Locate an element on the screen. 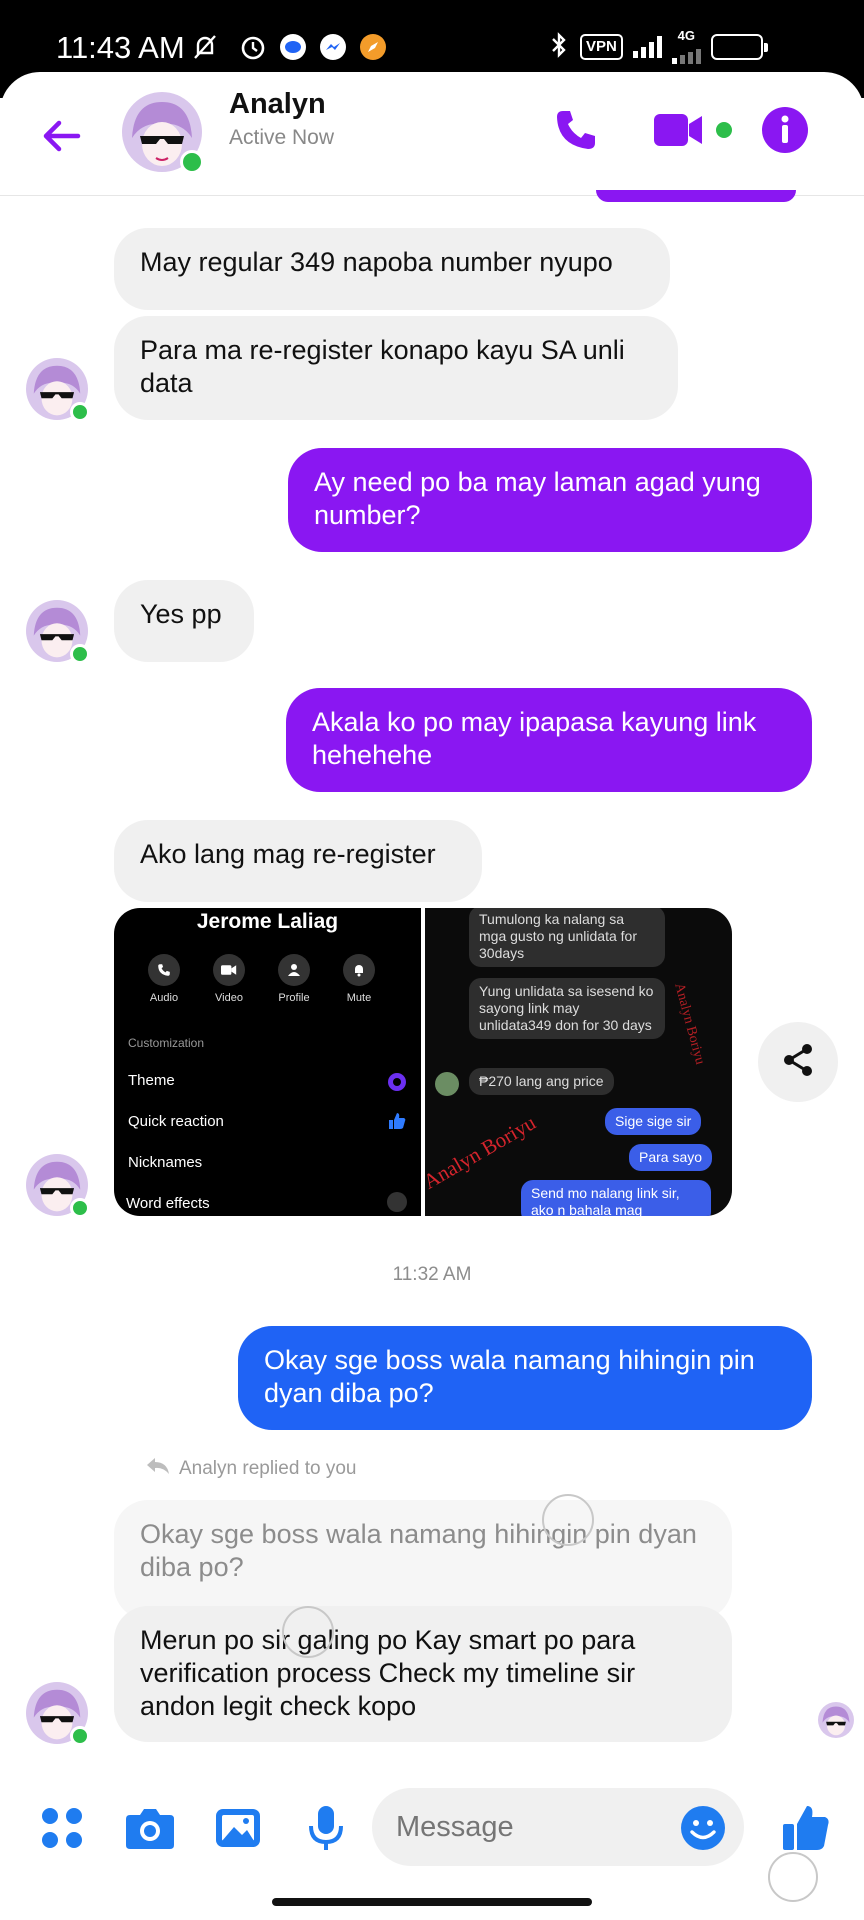  info-icon is located at coordinates (785, 130).